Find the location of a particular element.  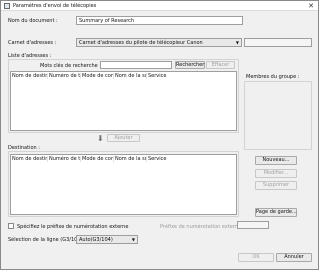

address-book-label: Carnet d'adresses : is located at coordinates (32, 43).